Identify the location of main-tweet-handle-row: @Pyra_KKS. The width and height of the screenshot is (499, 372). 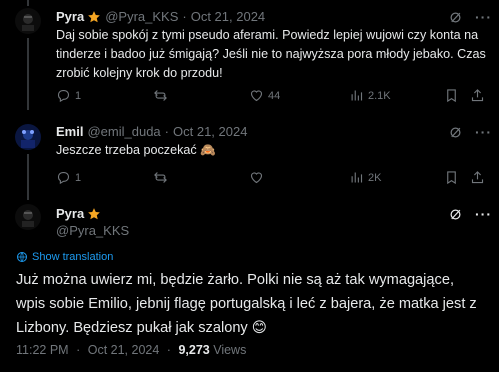
(92, 230).